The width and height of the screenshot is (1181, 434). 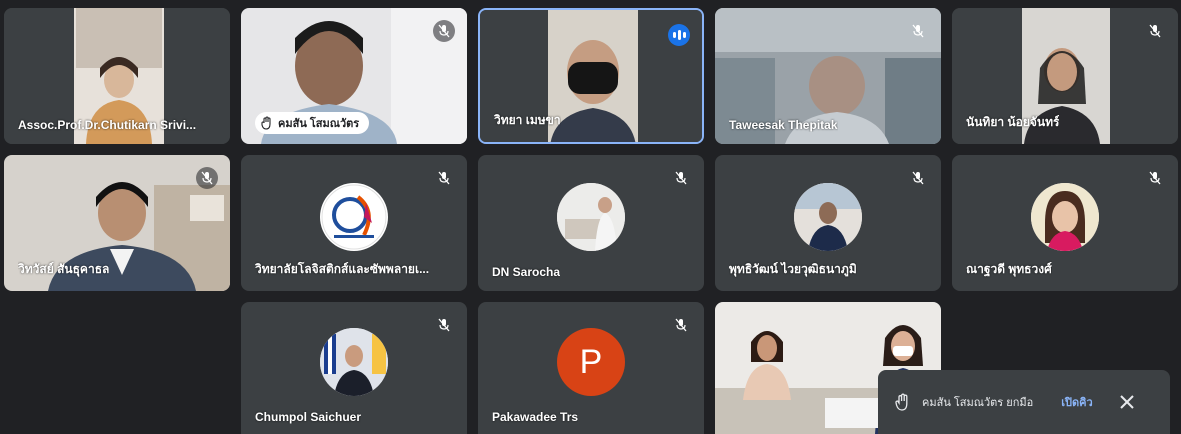 I want to click on name-pill: คมสัน โสมณวัตร, so click(x=312, y=123).